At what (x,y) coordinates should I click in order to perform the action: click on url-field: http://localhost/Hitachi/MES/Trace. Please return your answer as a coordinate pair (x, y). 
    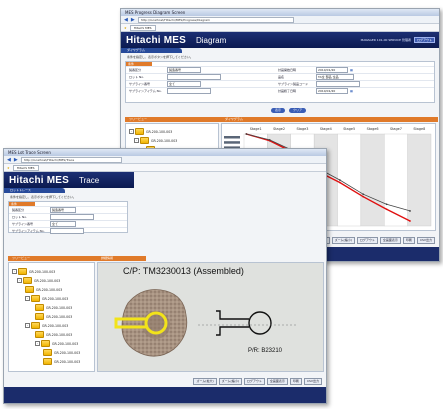
    Looking at the image, I should click on (71, 159).